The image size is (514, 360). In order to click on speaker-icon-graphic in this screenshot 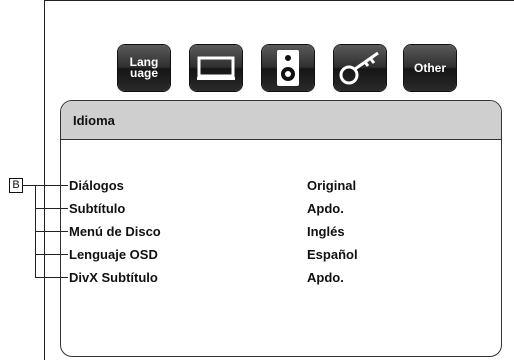, I will do `click(288, 68)`.